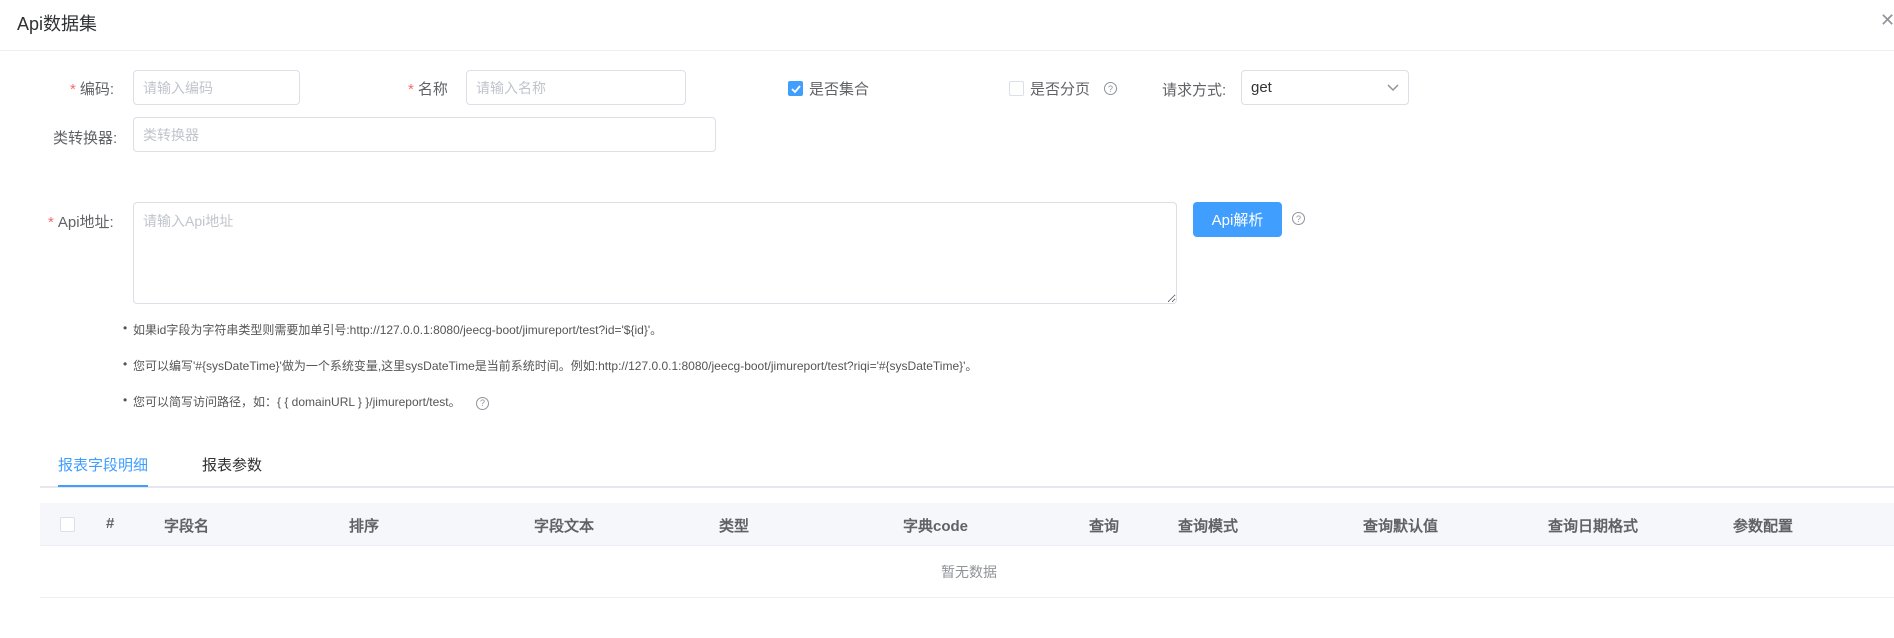  I want to click on column-header: 查询日期格式, so click(1593, 526).